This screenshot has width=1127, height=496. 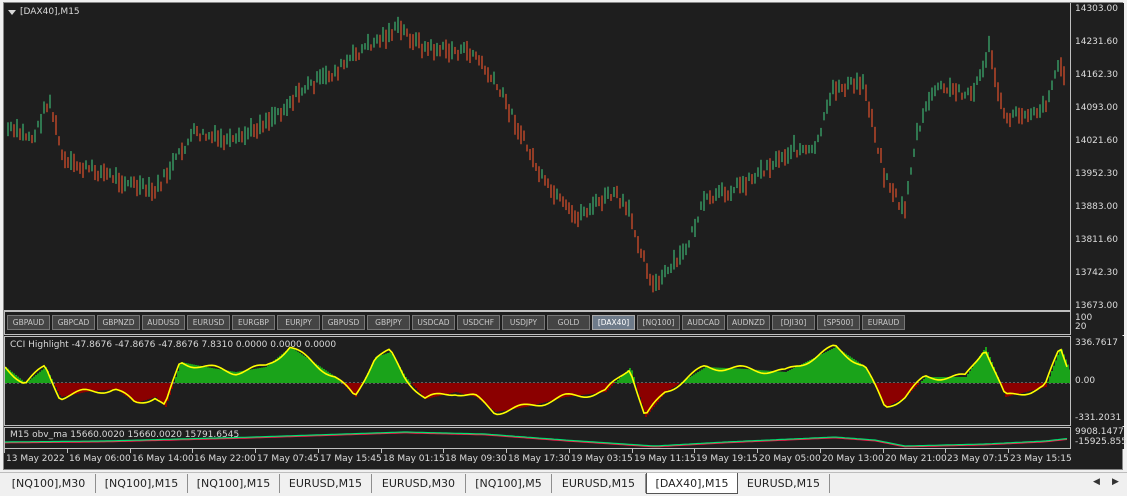 I want to click on symbol-button: EURAUD, so click(x=883, y=322).